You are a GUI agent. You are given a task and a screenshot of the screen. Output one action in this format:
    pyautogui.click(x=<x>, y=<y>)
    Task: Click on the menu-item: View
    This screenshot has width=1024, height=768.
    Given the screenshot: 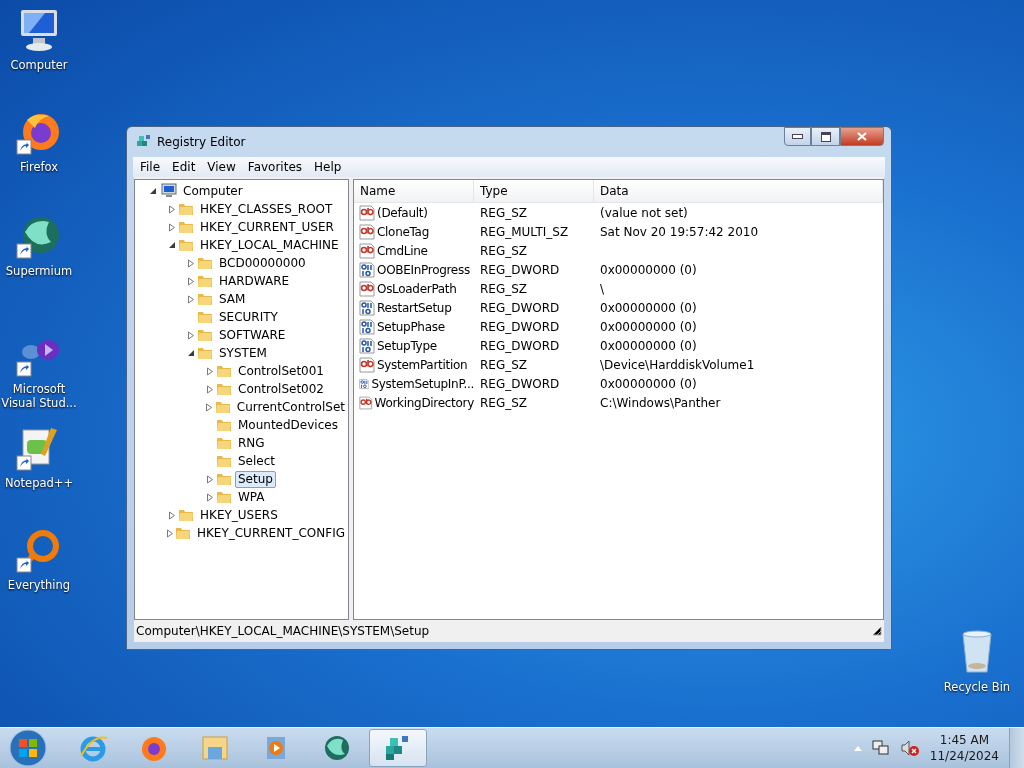 What is the action you would take?
    pyautogui.click(x=221, y=167)
    